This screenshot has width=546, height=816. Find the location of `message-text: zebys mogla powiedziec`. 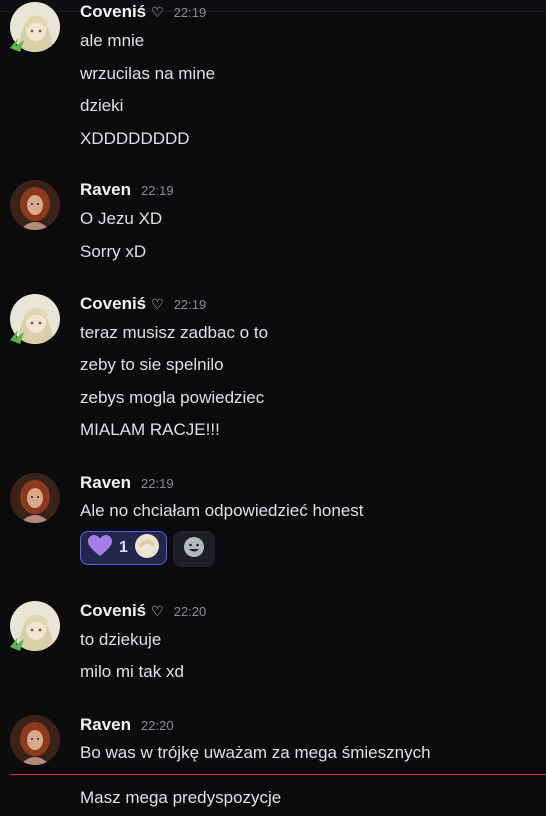

message-text: zebys mogla powiedziec is located at coordinates (172, 397).